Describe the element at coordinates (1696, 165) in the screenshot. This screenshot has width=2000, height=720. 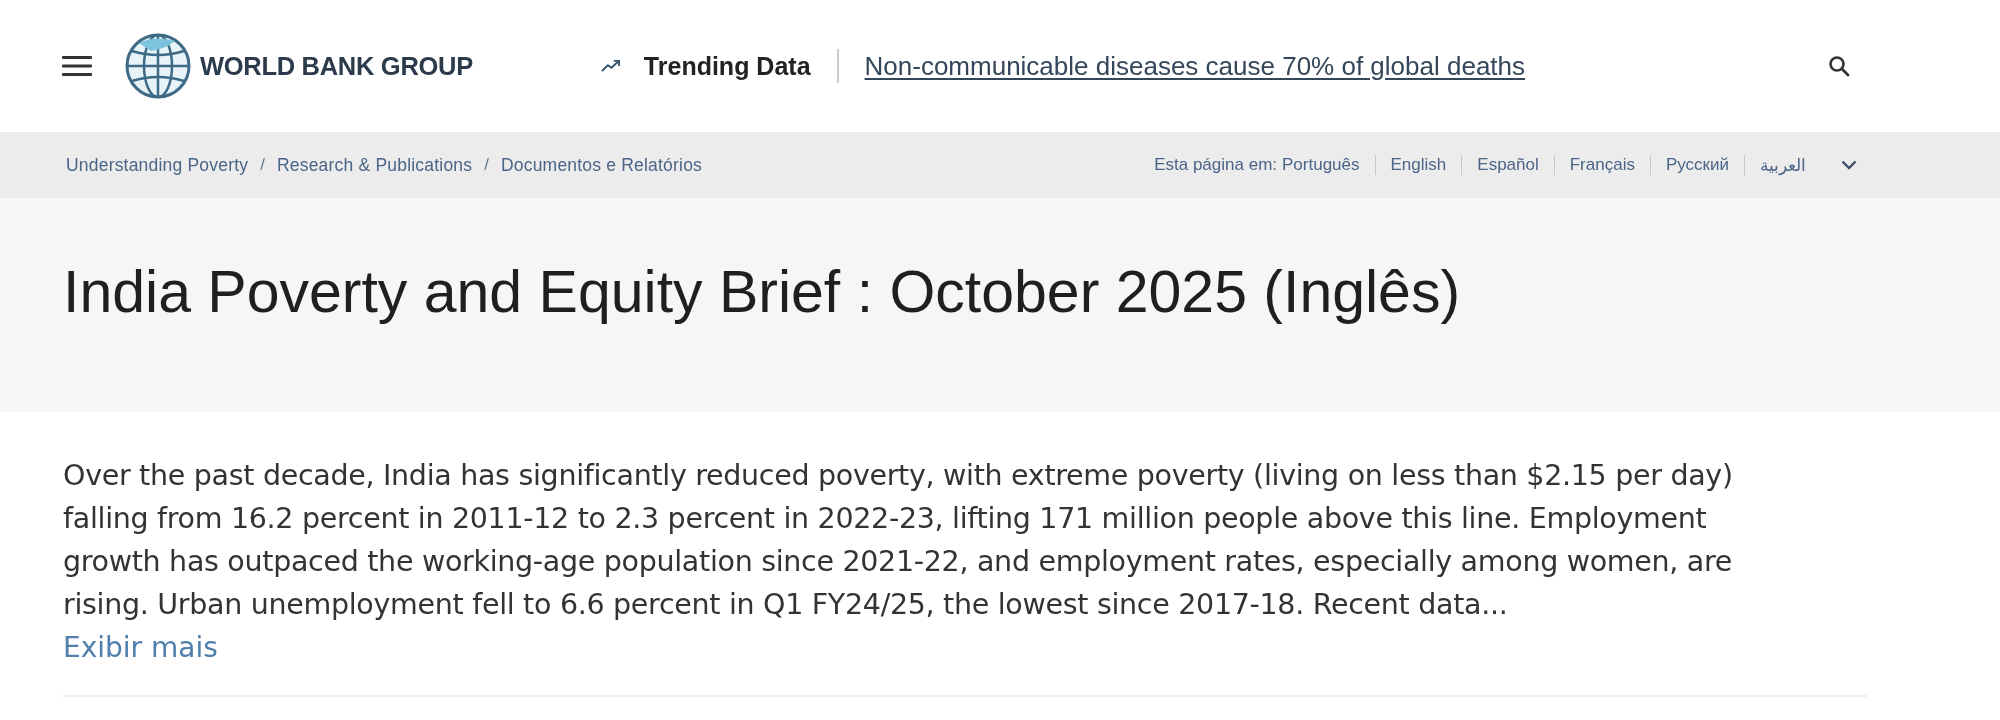
I see `language-link: Русский` at that location.